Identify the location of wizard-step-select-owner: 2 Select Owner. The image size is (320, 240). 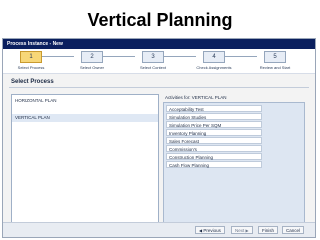
(92, 61).